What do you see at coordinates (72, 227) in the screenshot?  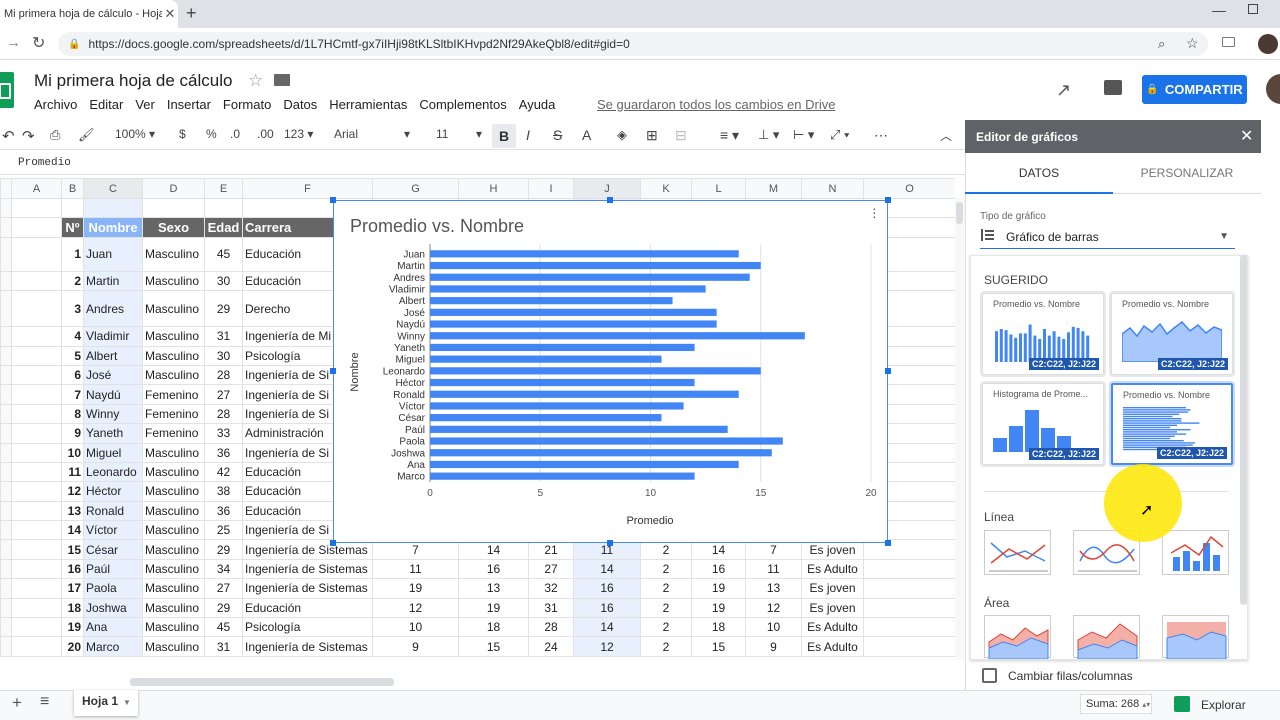 I see `header-n: Nº` at bounding box center [72, 227].